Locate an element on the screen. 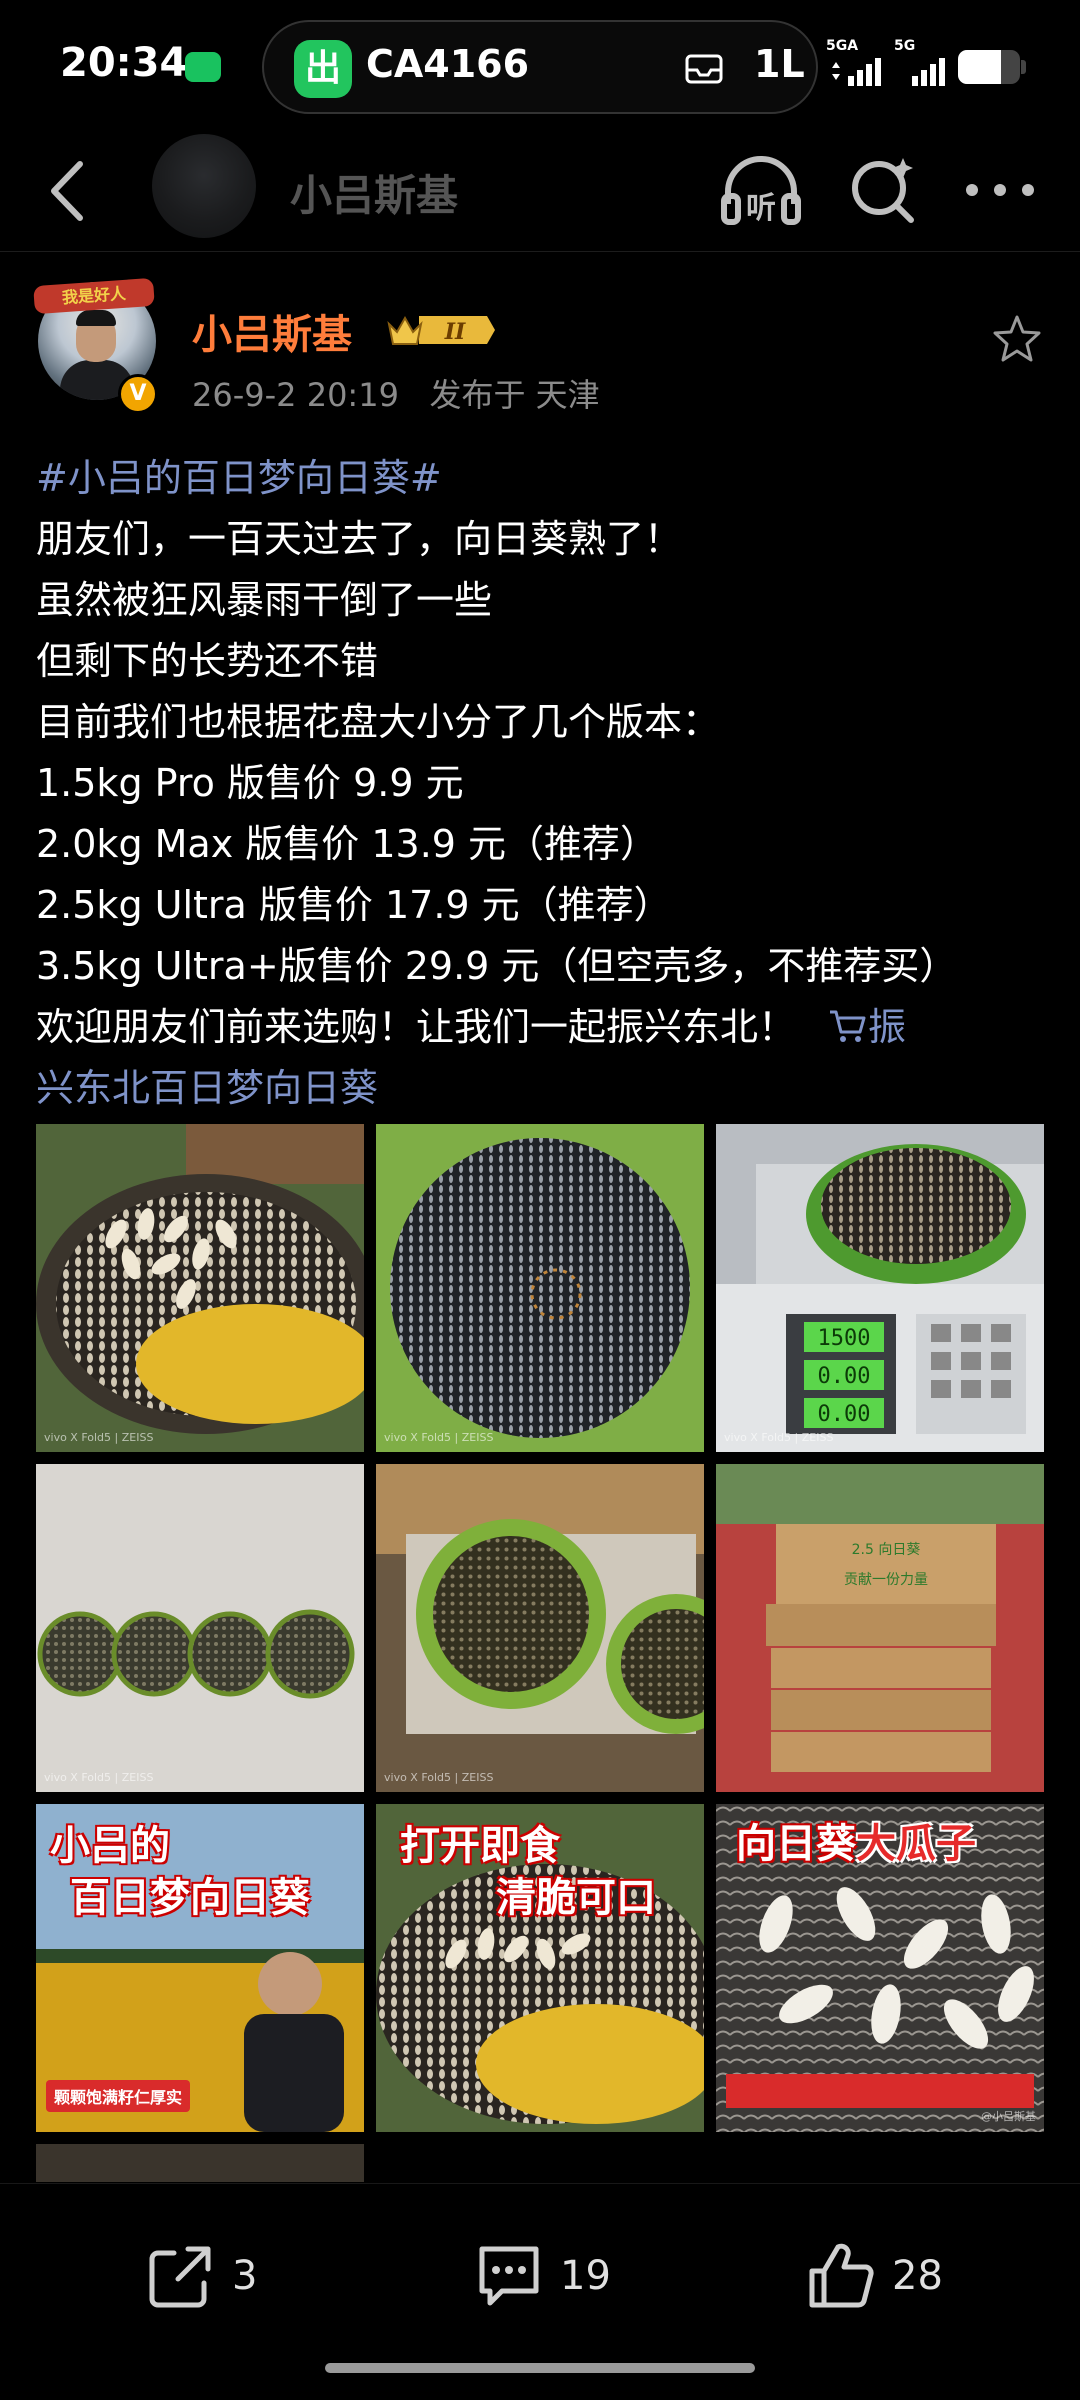 The height and width of the screenshot is (2400, 1080). post-line: 2.5kg Ultra 版售价 17.9 元（推荐） is located at coordinates (354, 905).